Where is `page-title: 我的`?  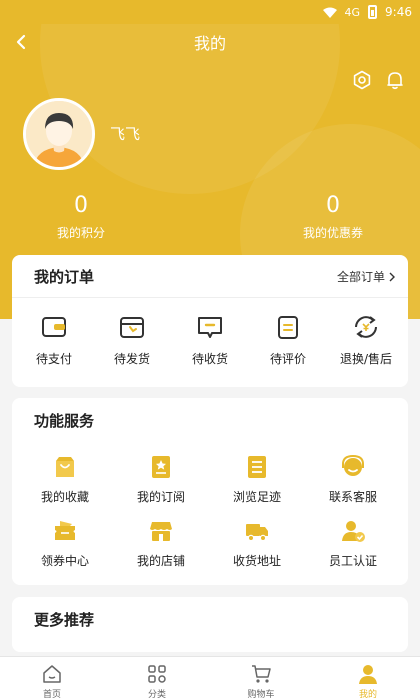
page-title: 我的 is located at coordinates (209, 43).